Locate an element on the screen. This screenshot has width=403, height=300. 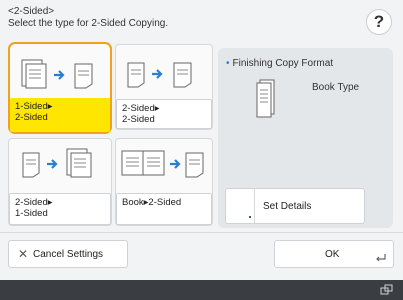
divider is located at coordinates (201, 232).